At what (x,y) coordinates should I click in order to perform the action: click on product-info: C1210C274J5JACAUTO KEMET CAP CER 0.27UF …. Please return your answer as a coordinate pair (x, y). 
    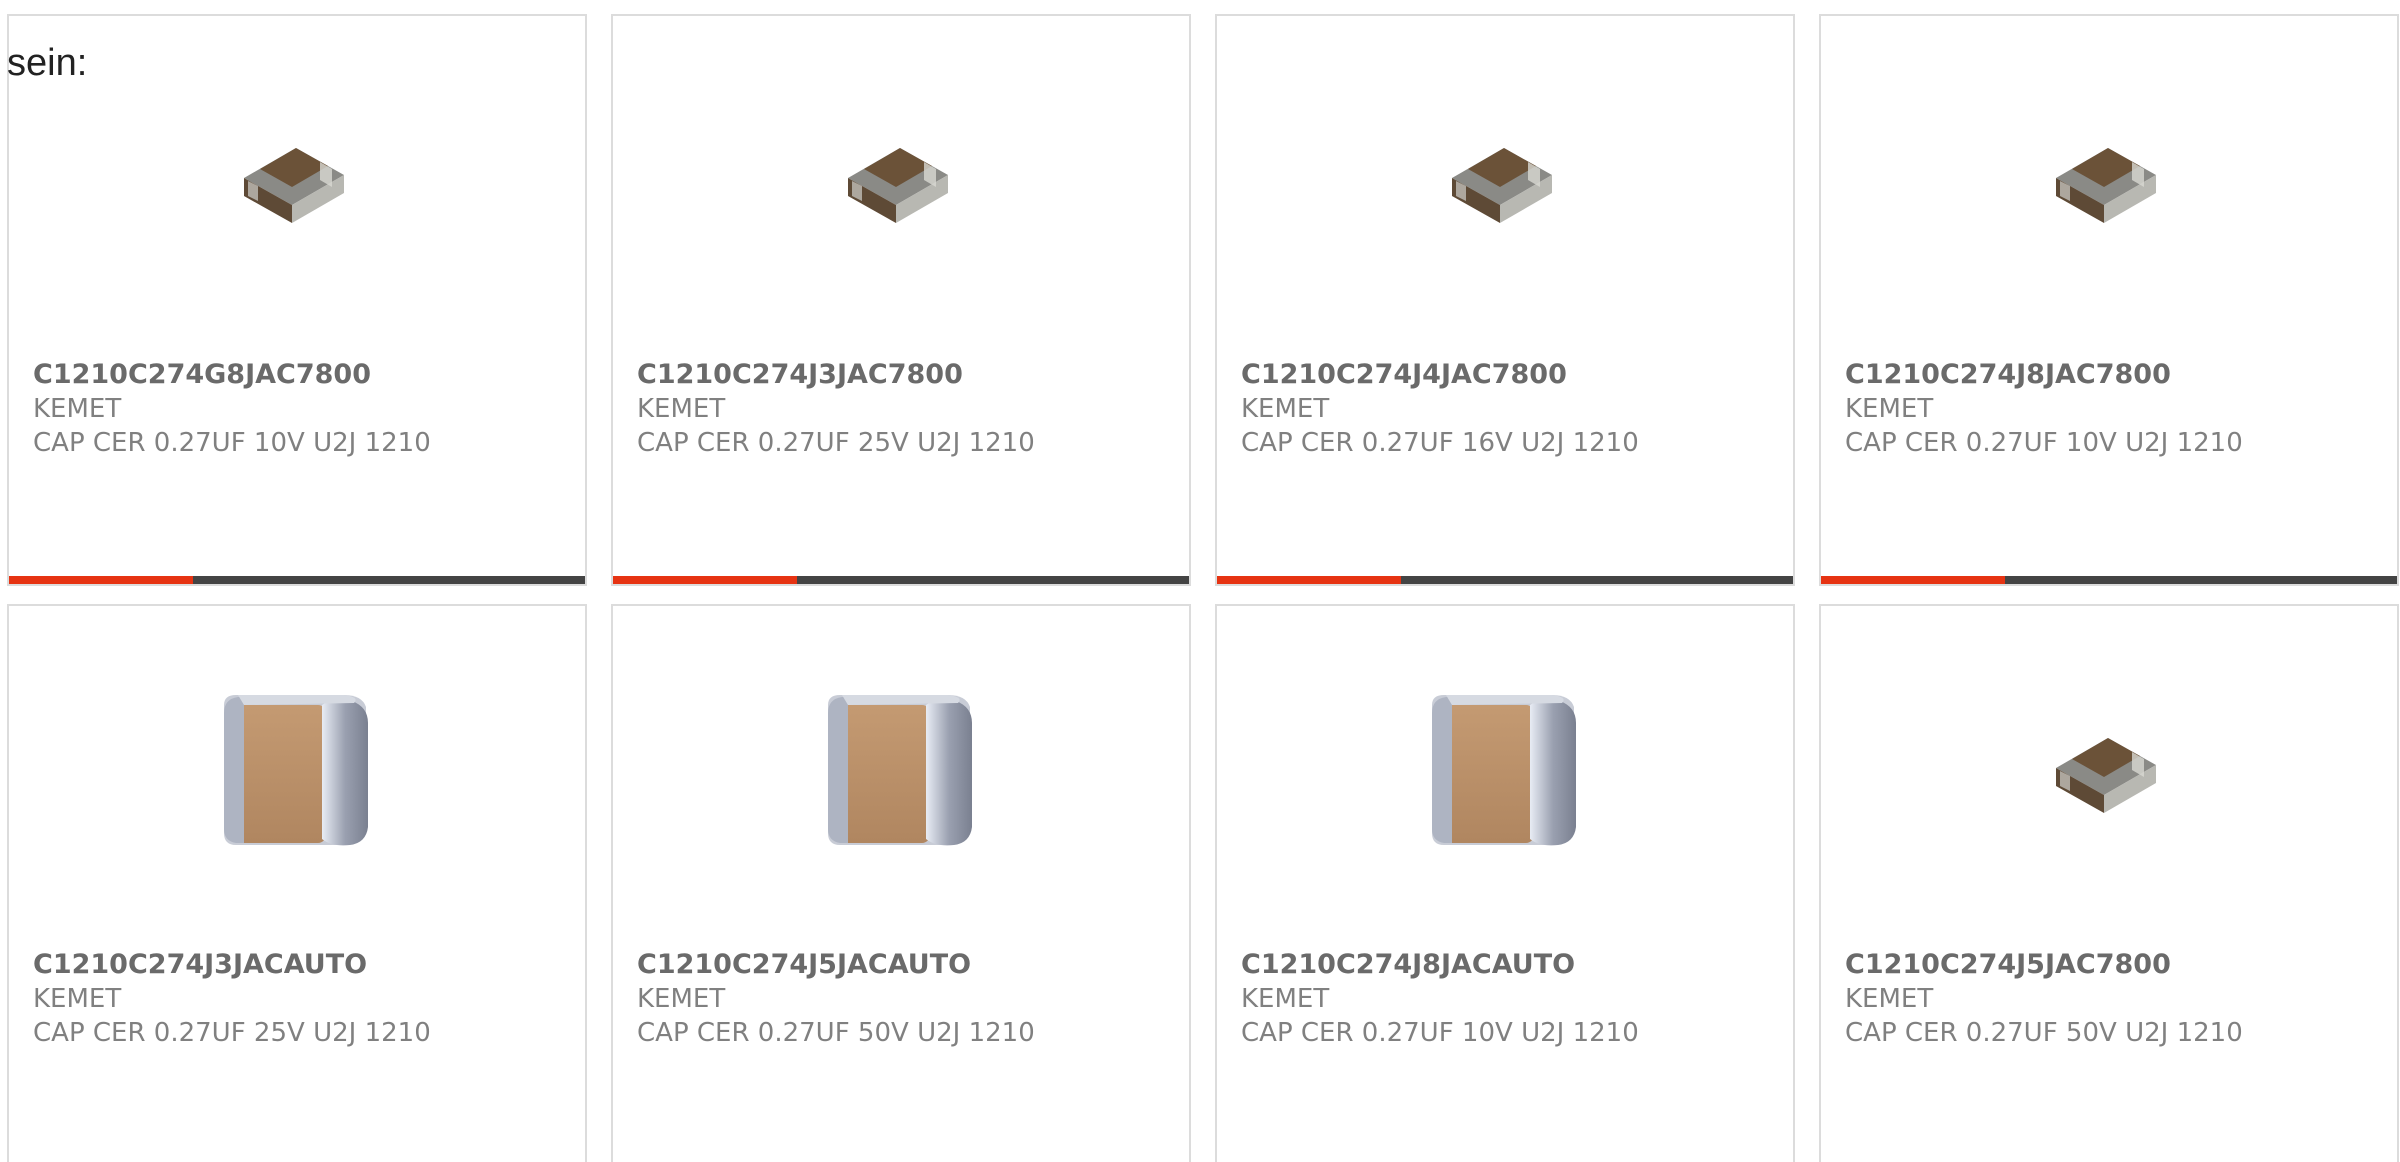
    Looking at the image, I should click on (903, 999).